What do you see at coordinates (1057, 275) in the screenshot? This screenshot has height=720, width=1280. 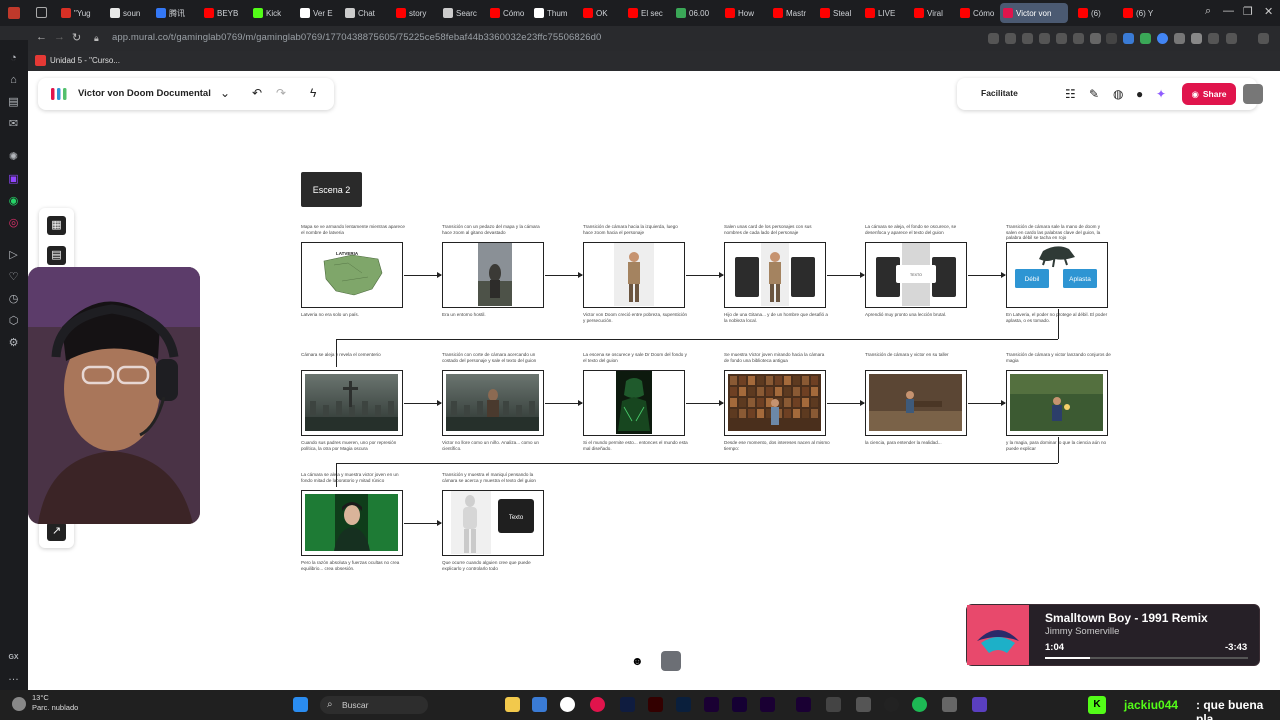 I see `storyboard-frame: Débil Aplasta` at bounding box center [1057, 275].